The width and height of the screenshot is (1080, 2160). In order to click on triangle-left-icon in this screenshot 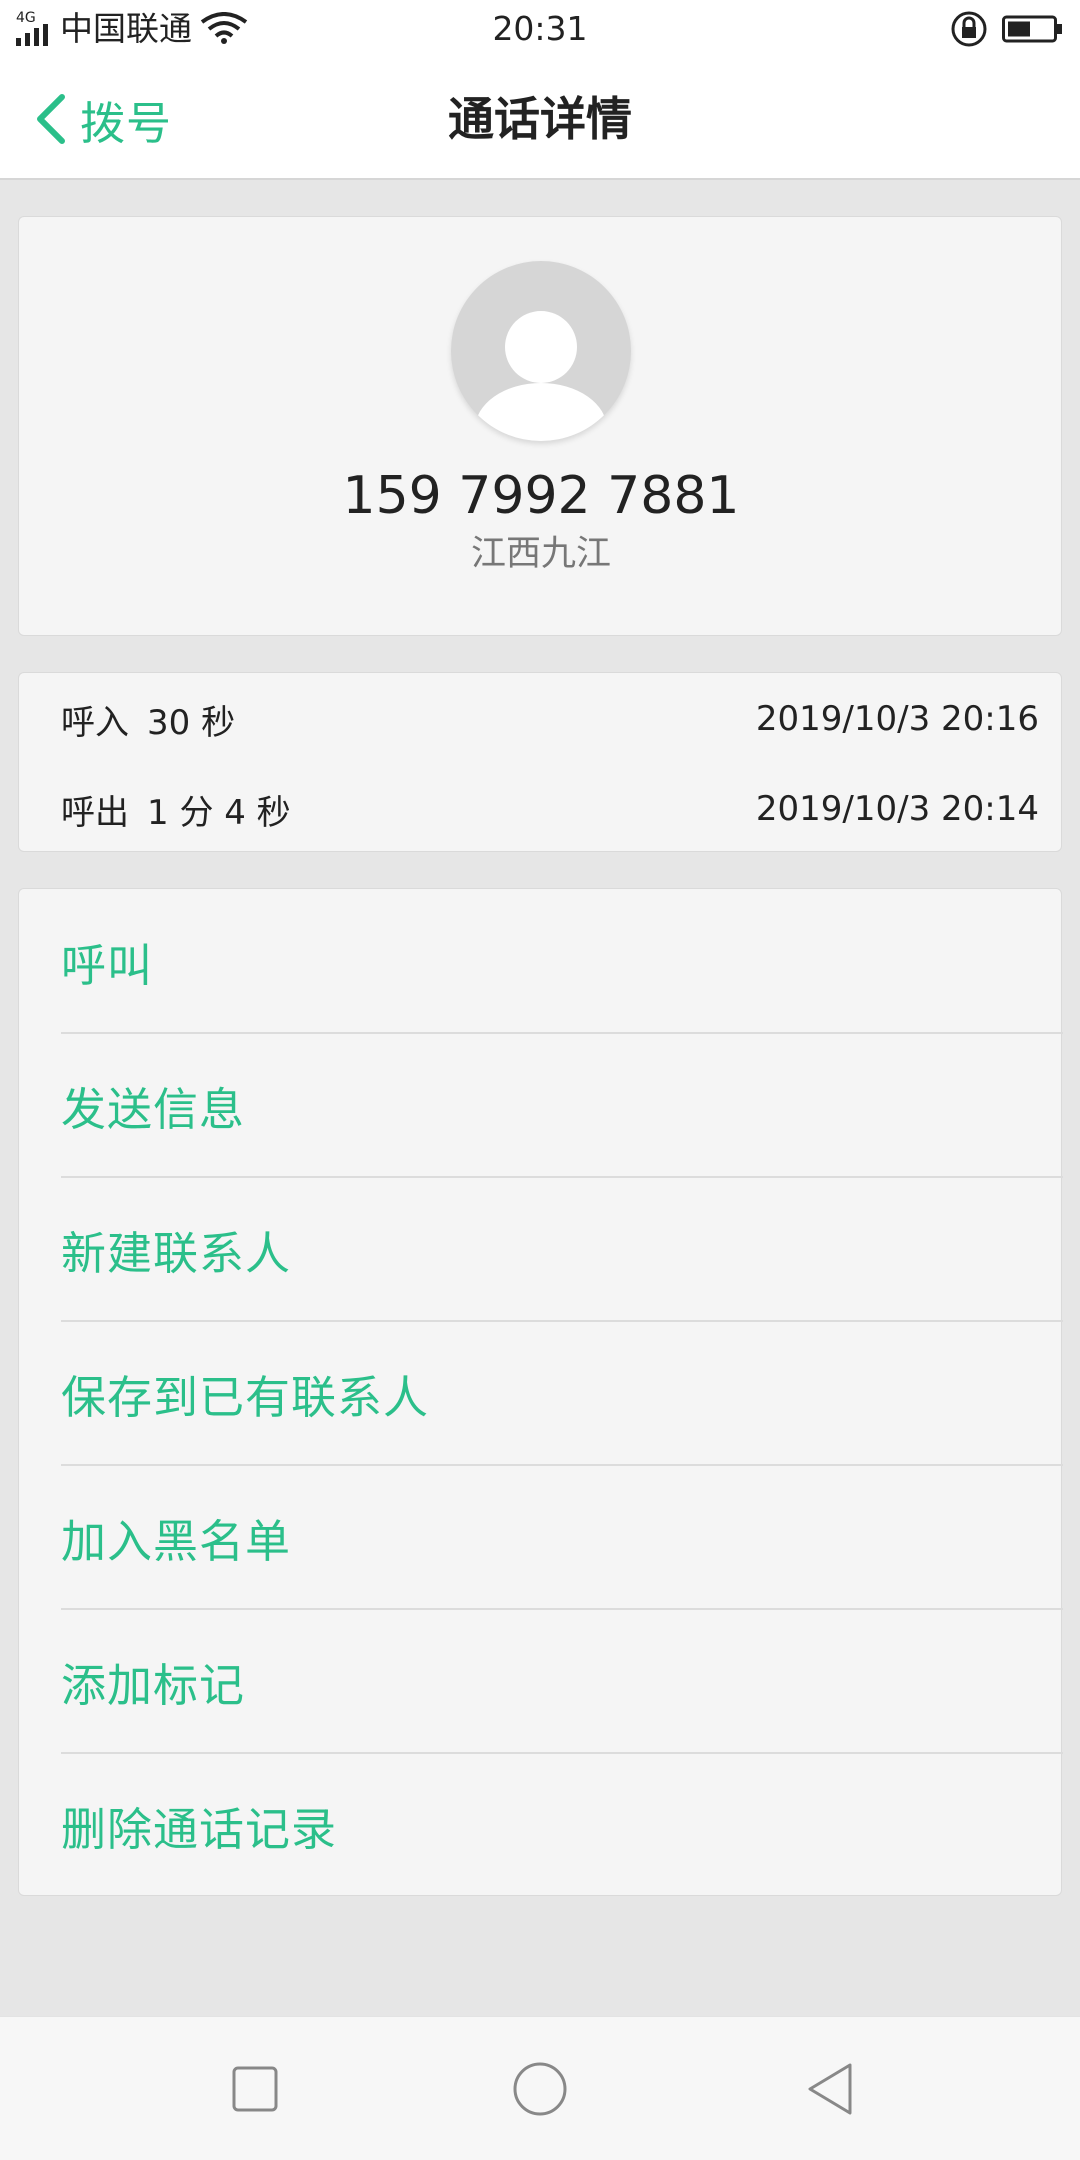, I will do `click(830, 2089)`.